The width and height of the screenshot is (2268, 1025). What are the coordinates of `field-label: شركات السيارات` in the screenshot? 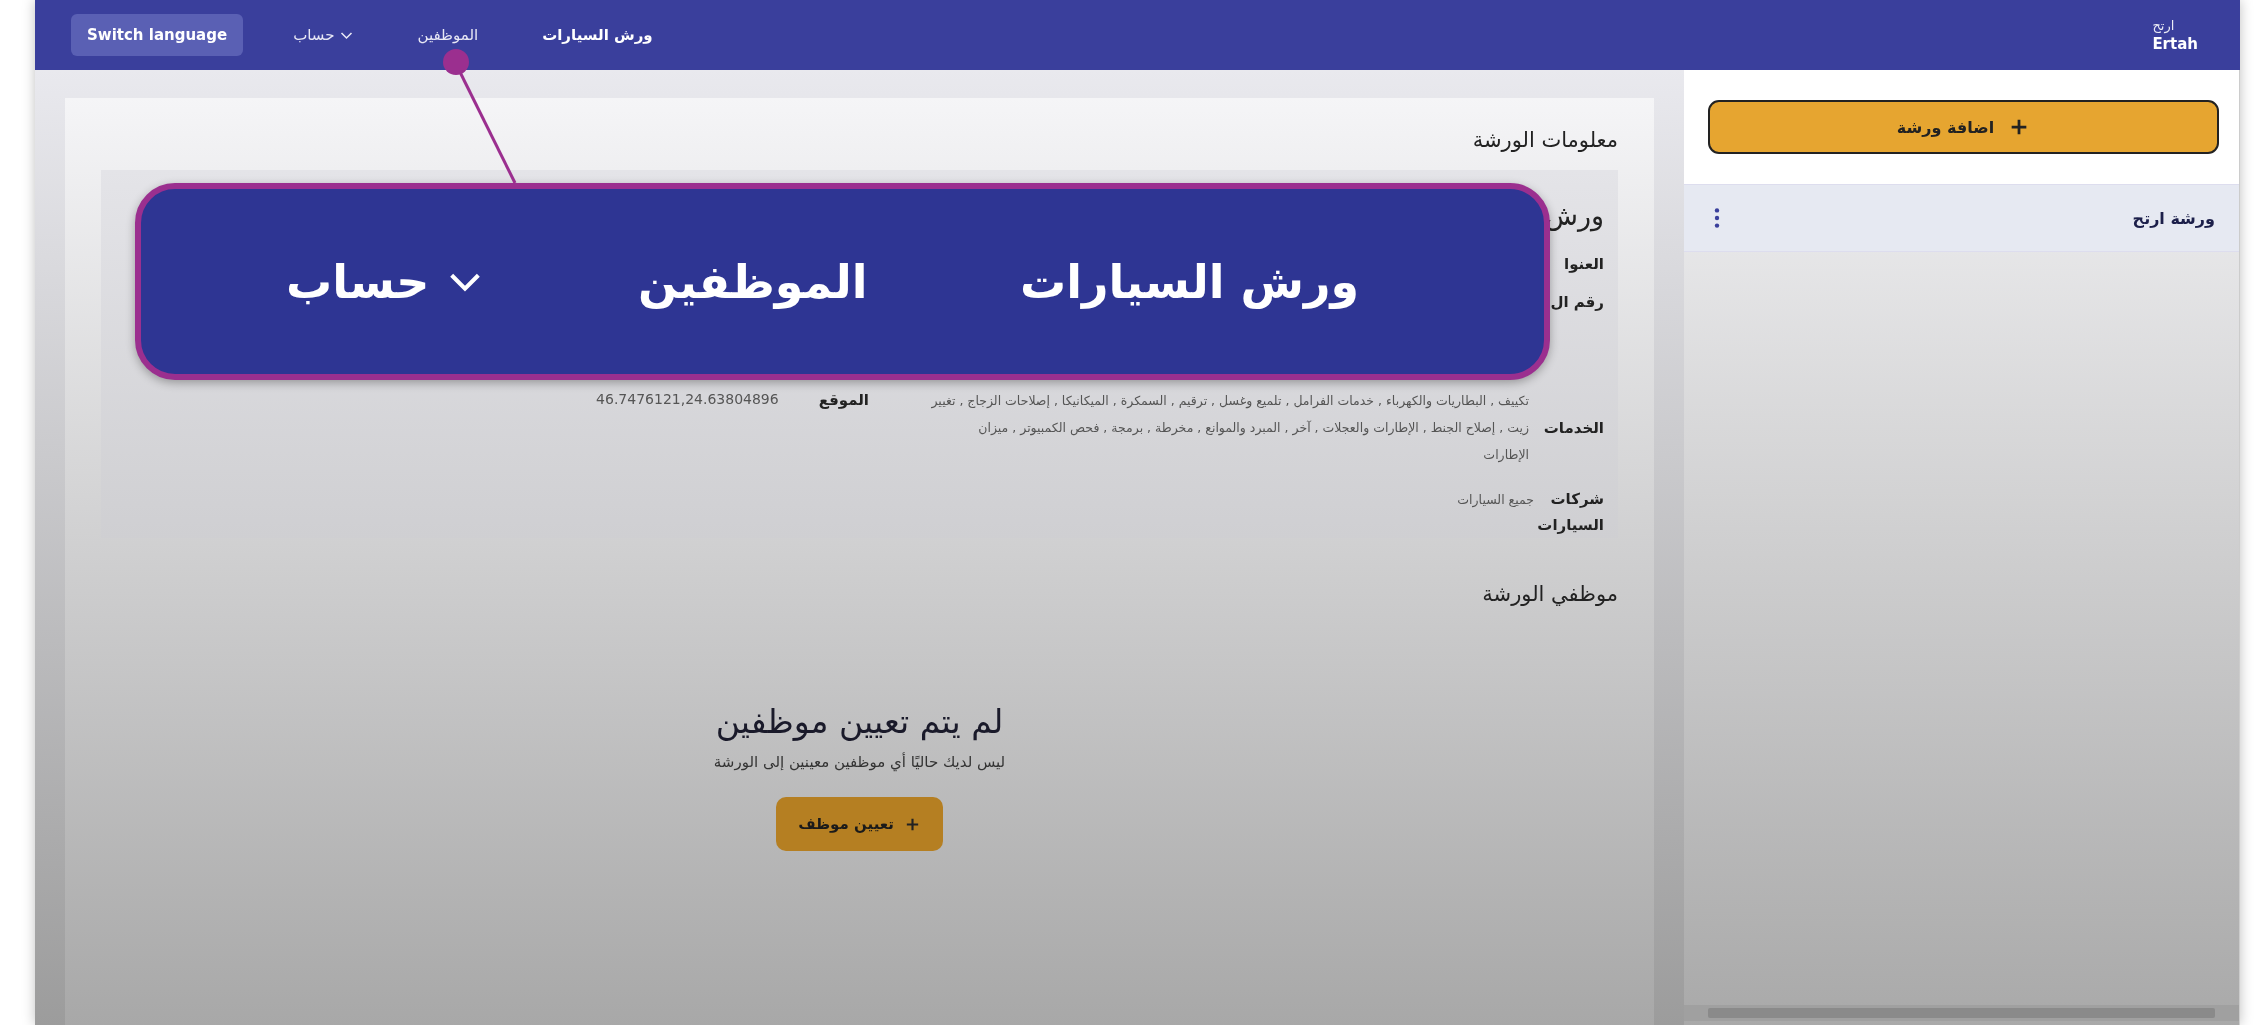 It's located at (1570, 512).